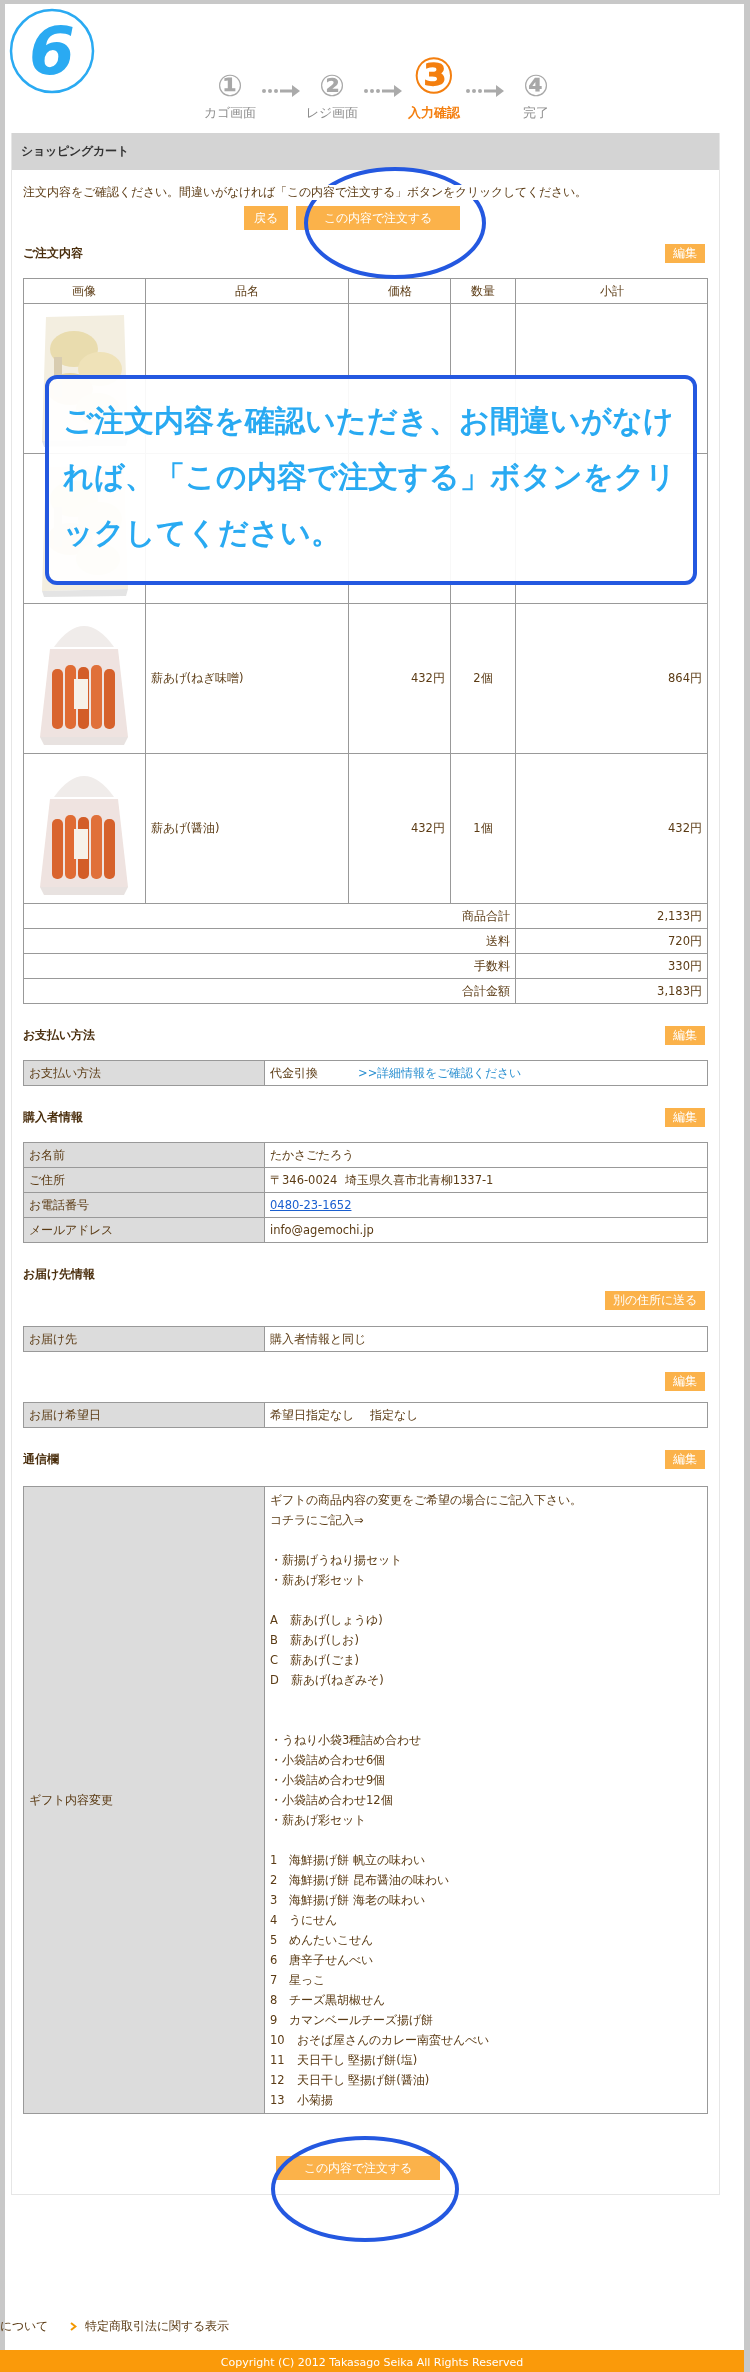 This screenshot has width=750, height=2372. Describe the element at coordinates (486, 1155) in the screenshot. I see `table-cell: たかさごたろう` at that location.